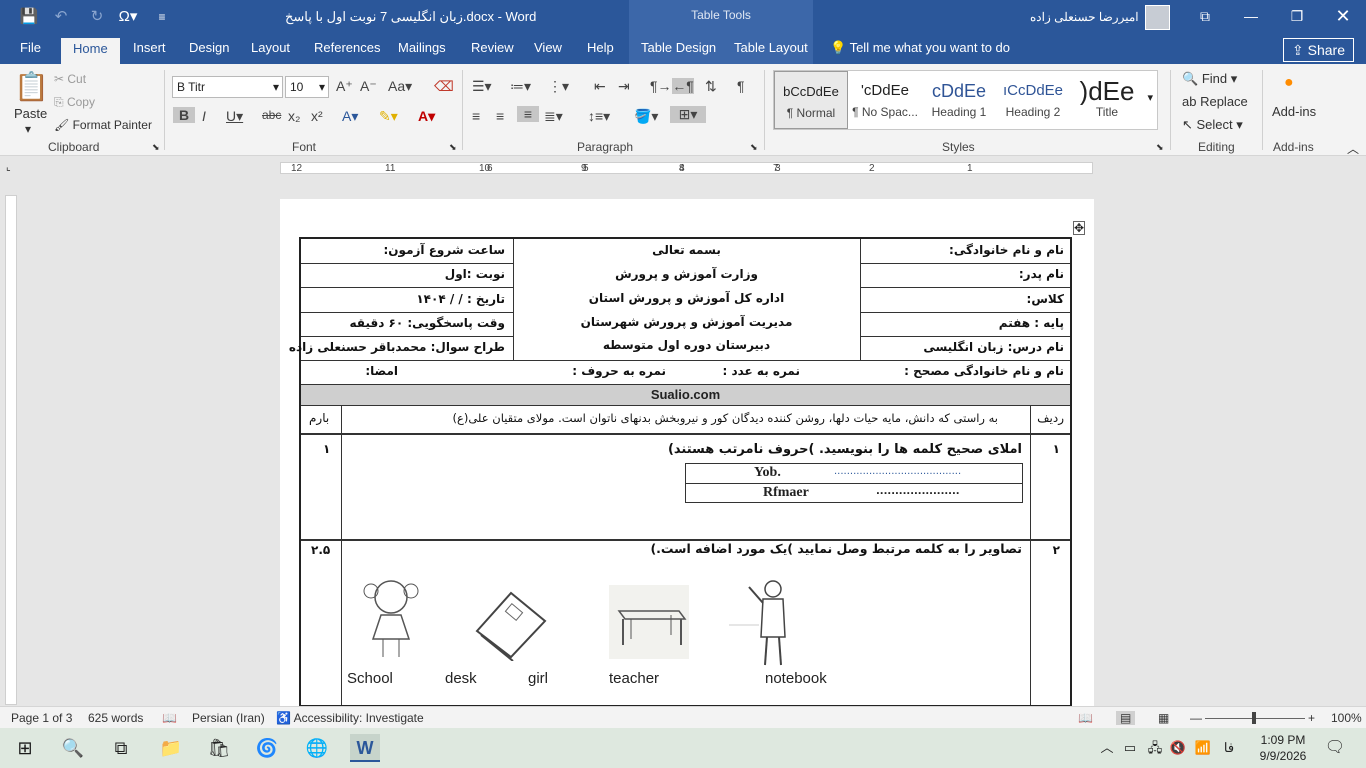  Describe the element at coordinates (270, 47) in the screenshot. I see `tab-layout: Layout` at that location.